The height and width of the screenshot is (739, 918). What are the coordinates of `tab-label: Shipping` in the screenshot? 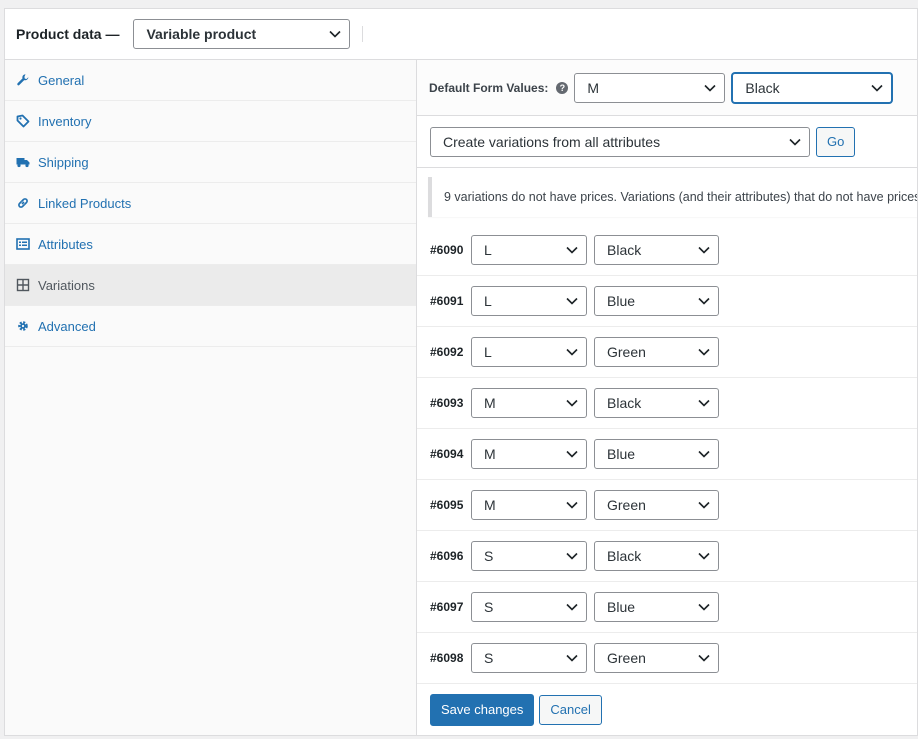 It's located at (63, 162).